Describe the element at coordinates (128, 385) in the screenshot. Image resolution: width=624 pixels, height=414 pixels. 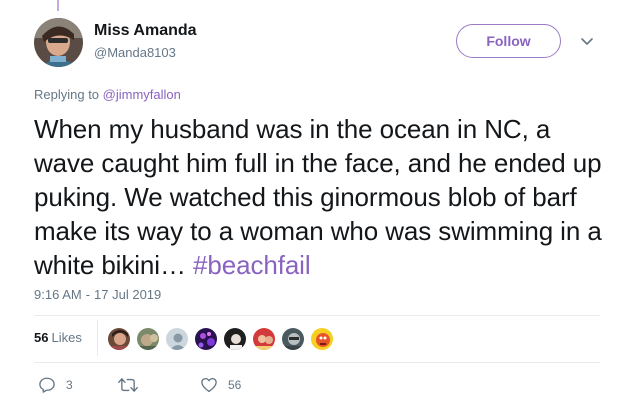
I see `retweet-icon` at that location.